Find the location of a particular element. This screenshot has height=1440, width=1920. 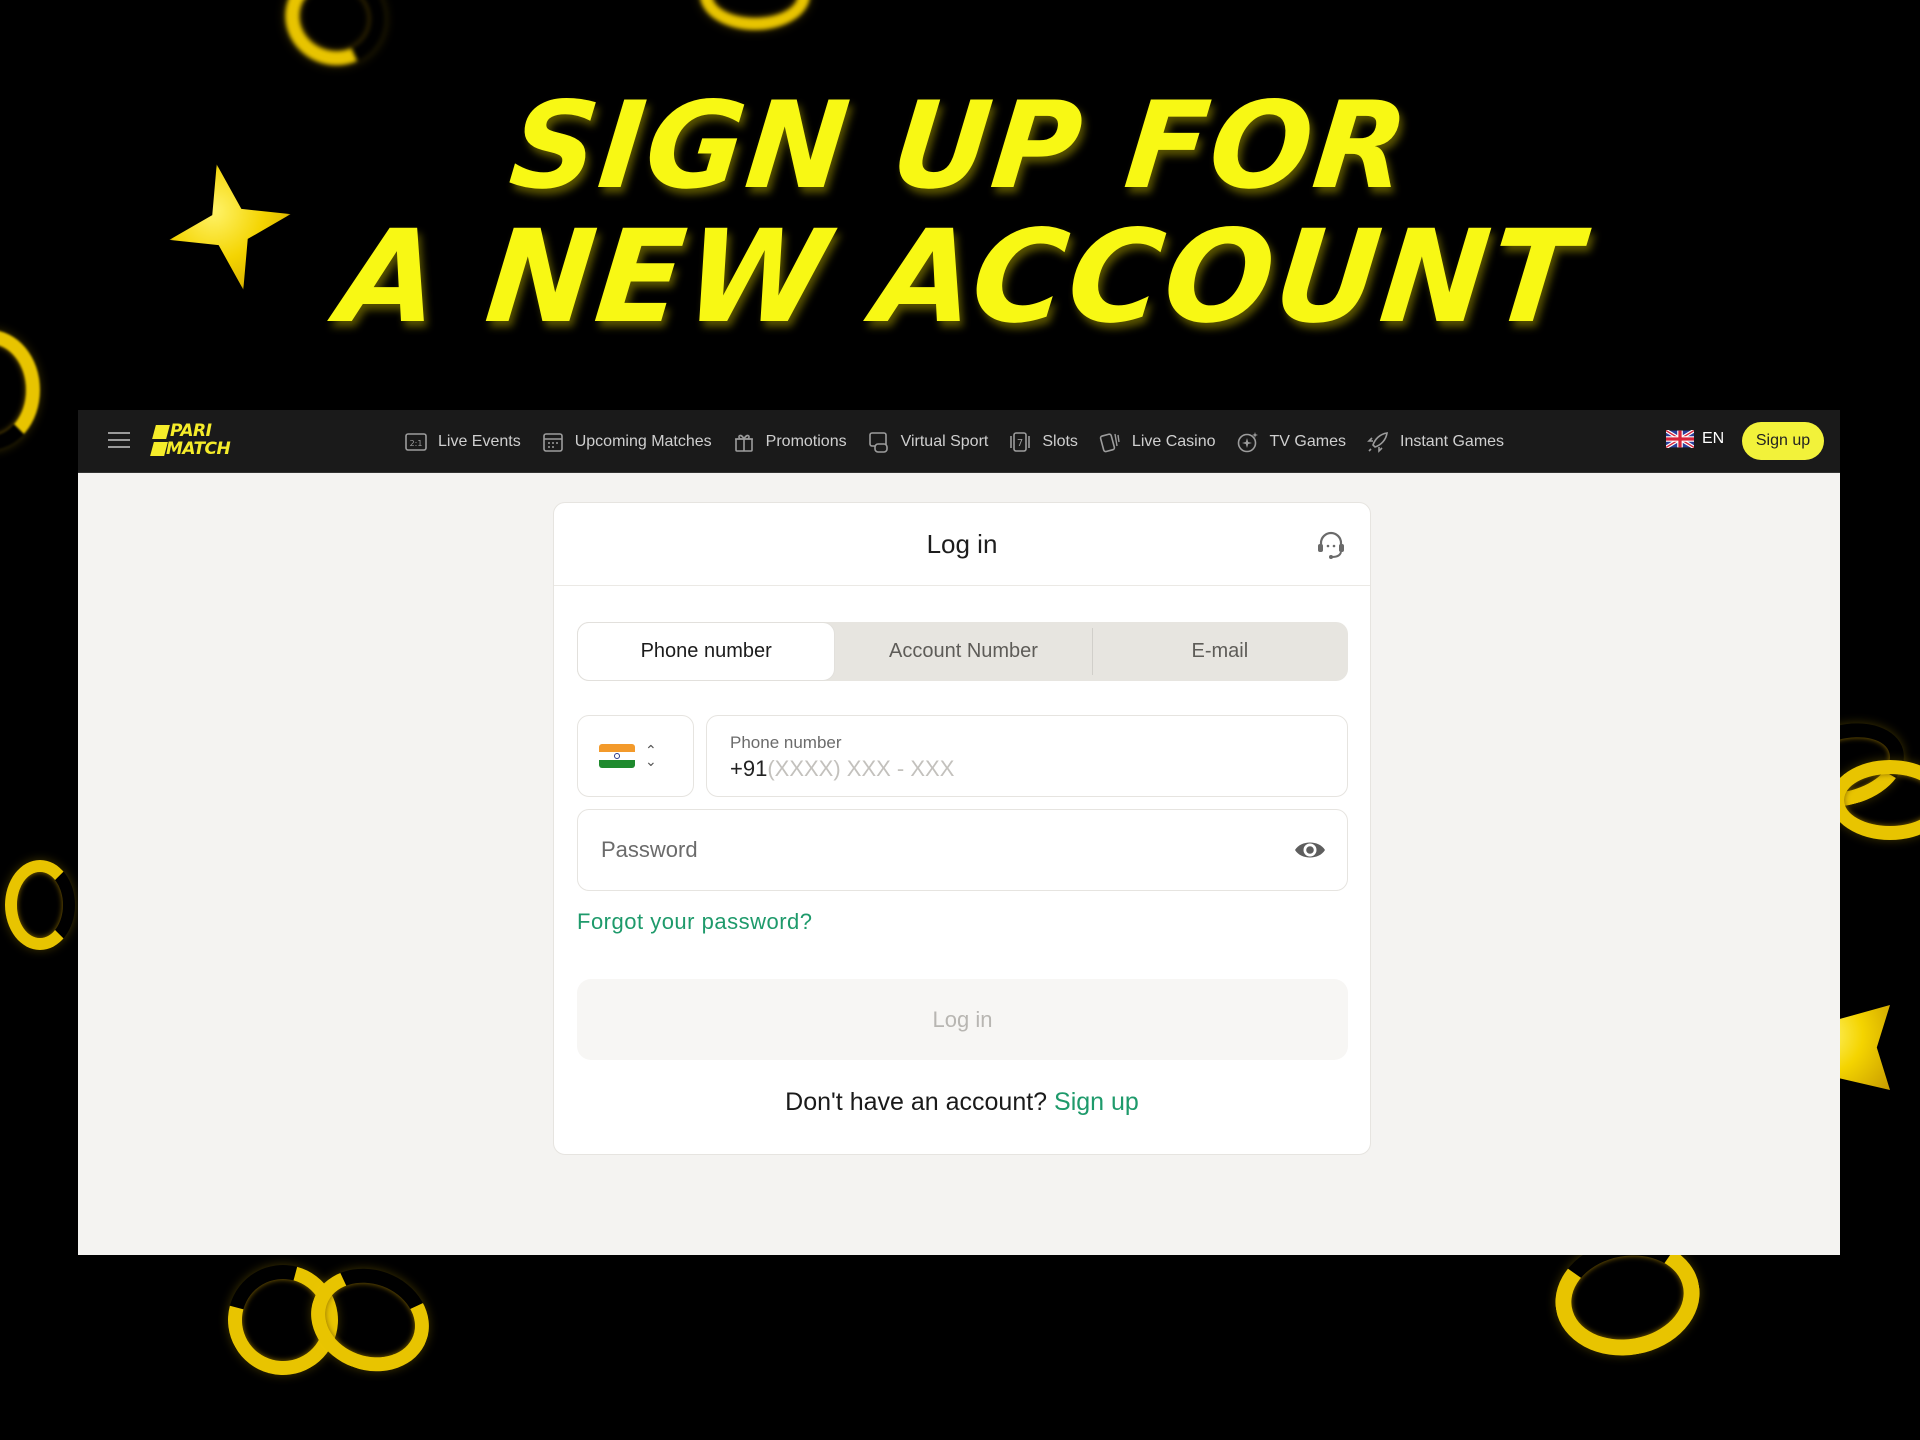

nav-item-instant-games: Instant Games is located at coordinates (1435, 442).